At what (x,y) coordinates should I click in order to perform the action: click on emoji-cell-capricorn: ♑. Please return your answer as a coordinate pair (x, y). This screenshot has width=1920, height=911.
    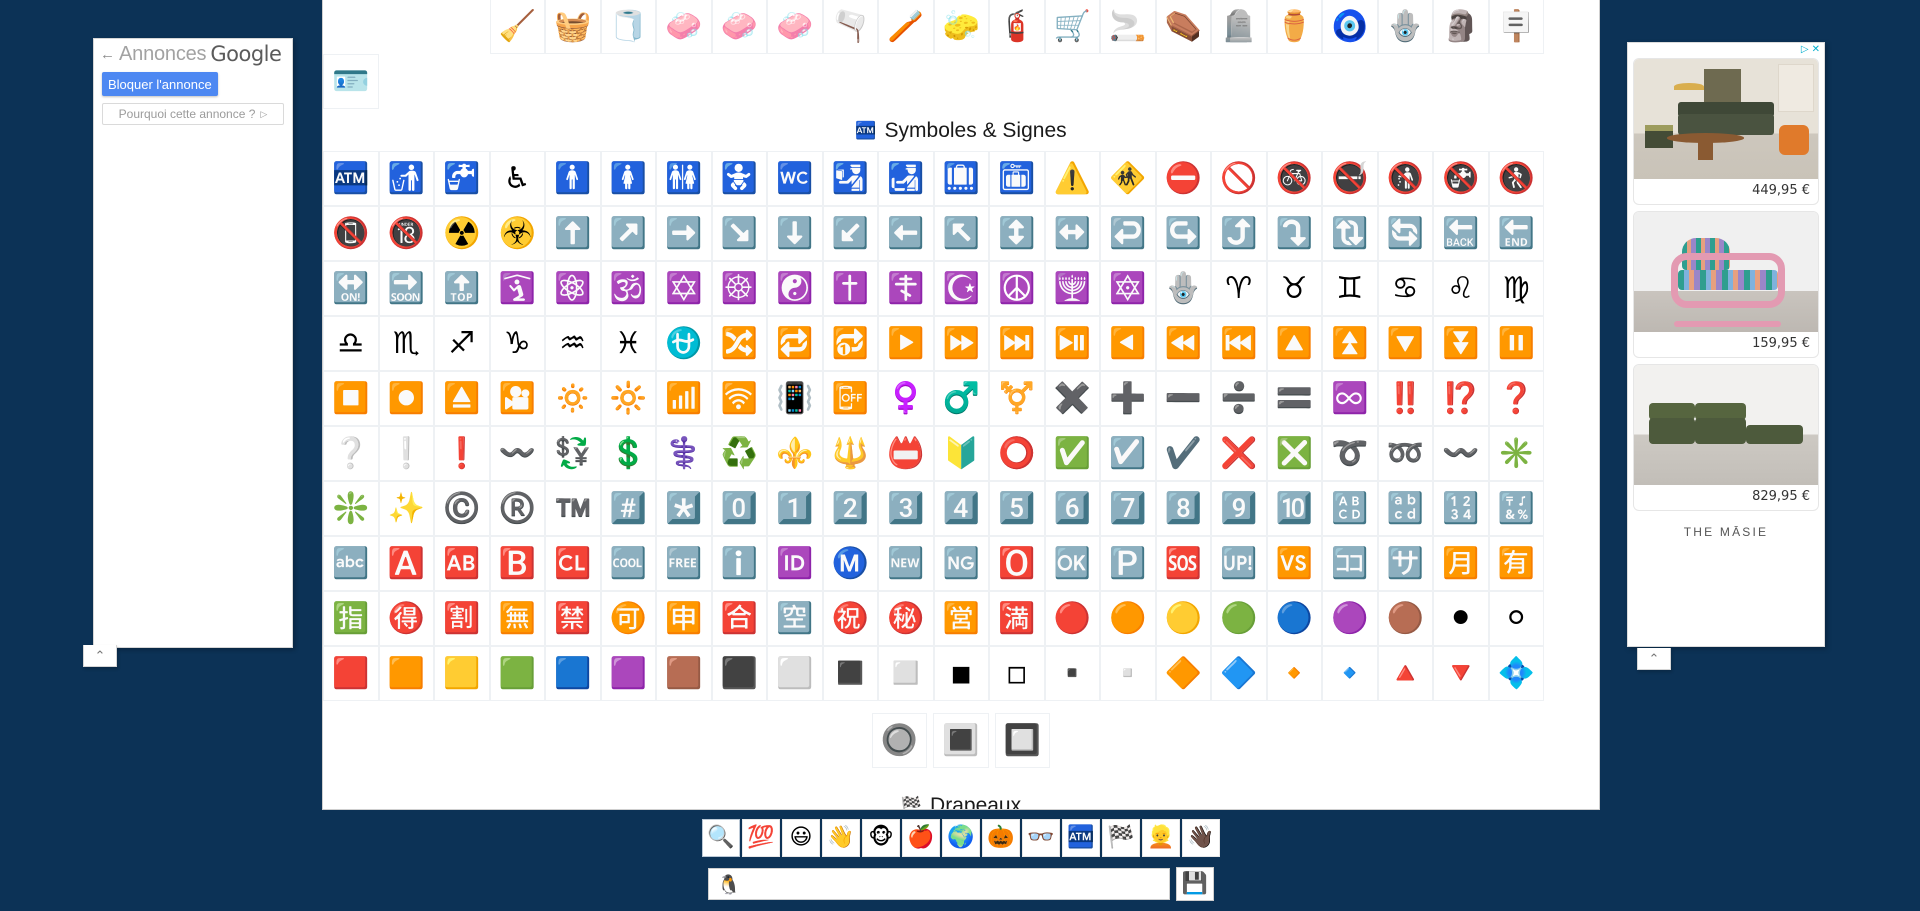
    Looking at the image, I should click on (517, 343).